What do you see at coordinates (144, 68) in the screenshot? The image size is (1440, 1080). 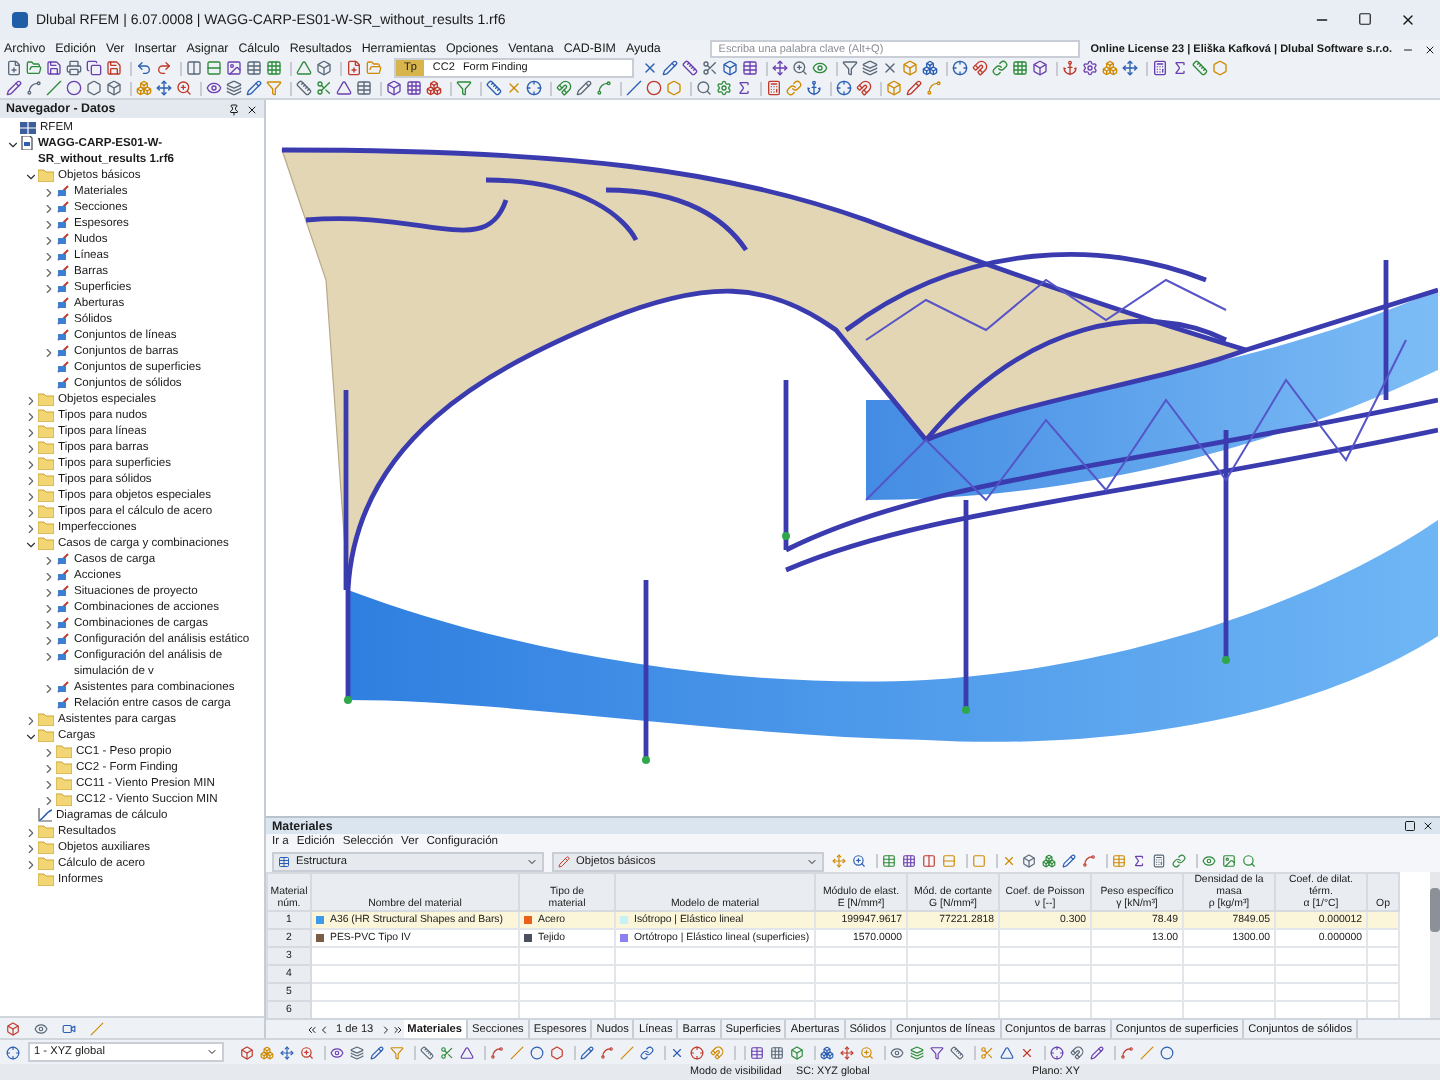 I see `undo-icon` at bounding box center [144, 68].